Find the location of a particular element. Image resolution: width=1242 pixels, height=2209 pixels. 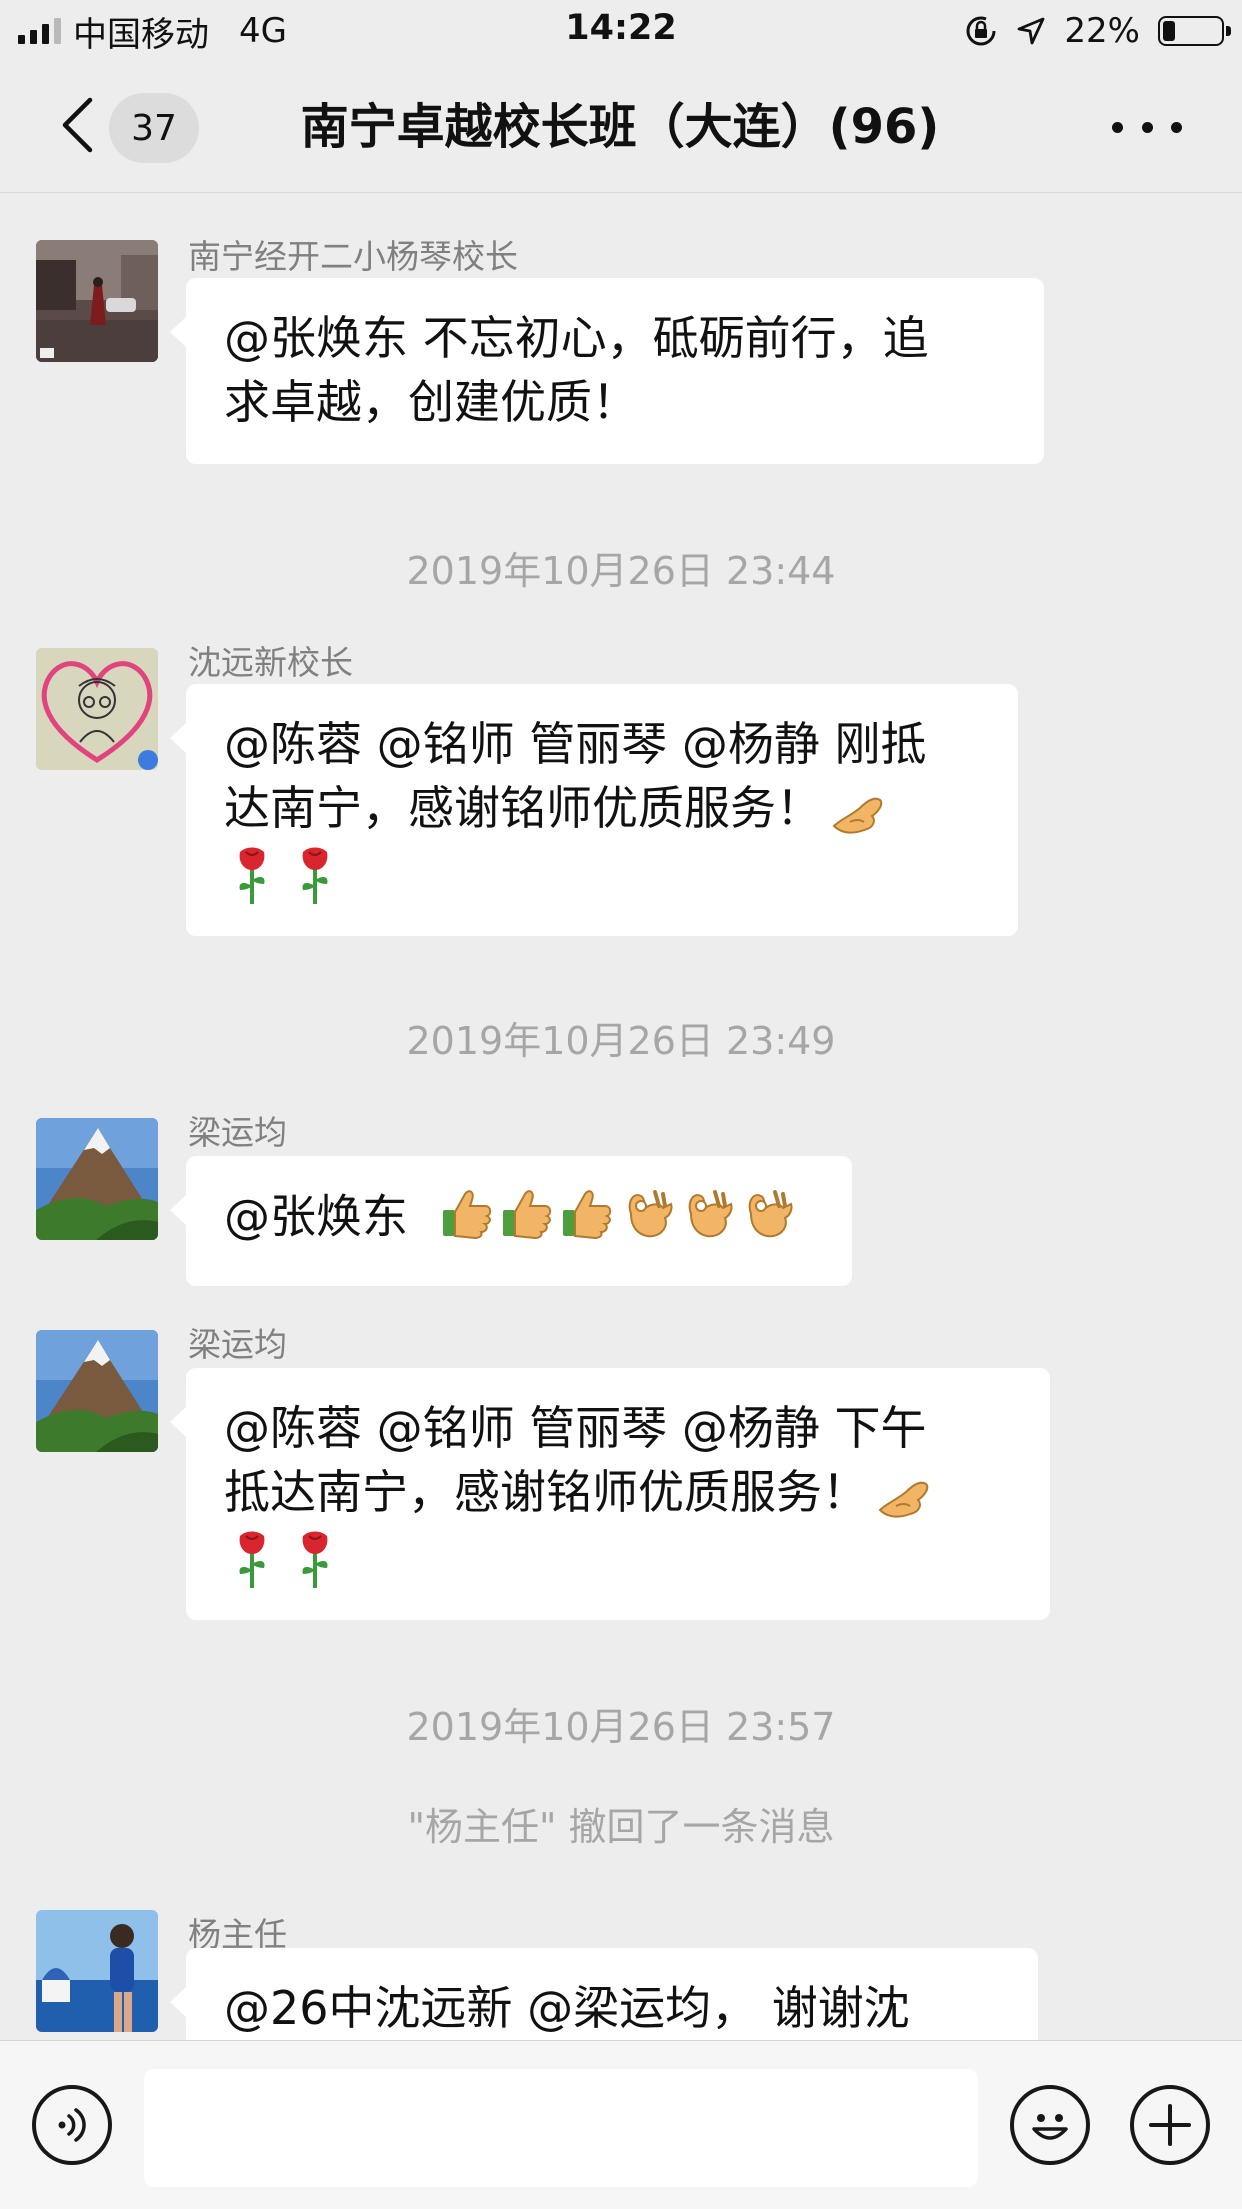

message-bubble: @陈蓉 @铭师 管丽琴 @杨静 刚抵 达南宁，感谢铭师优质服务！ is located at coordinates (594, 810).